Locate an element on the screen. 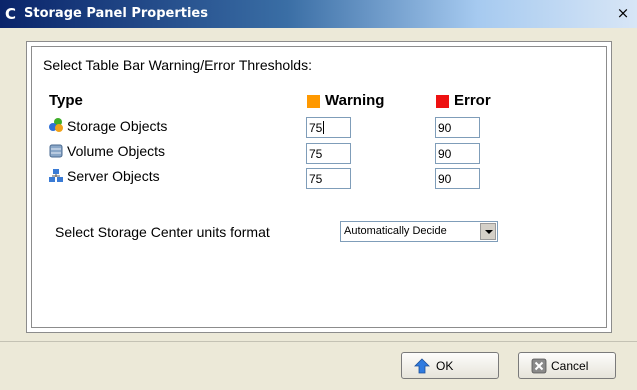  close-button: × is located at coordinates (623, 13).